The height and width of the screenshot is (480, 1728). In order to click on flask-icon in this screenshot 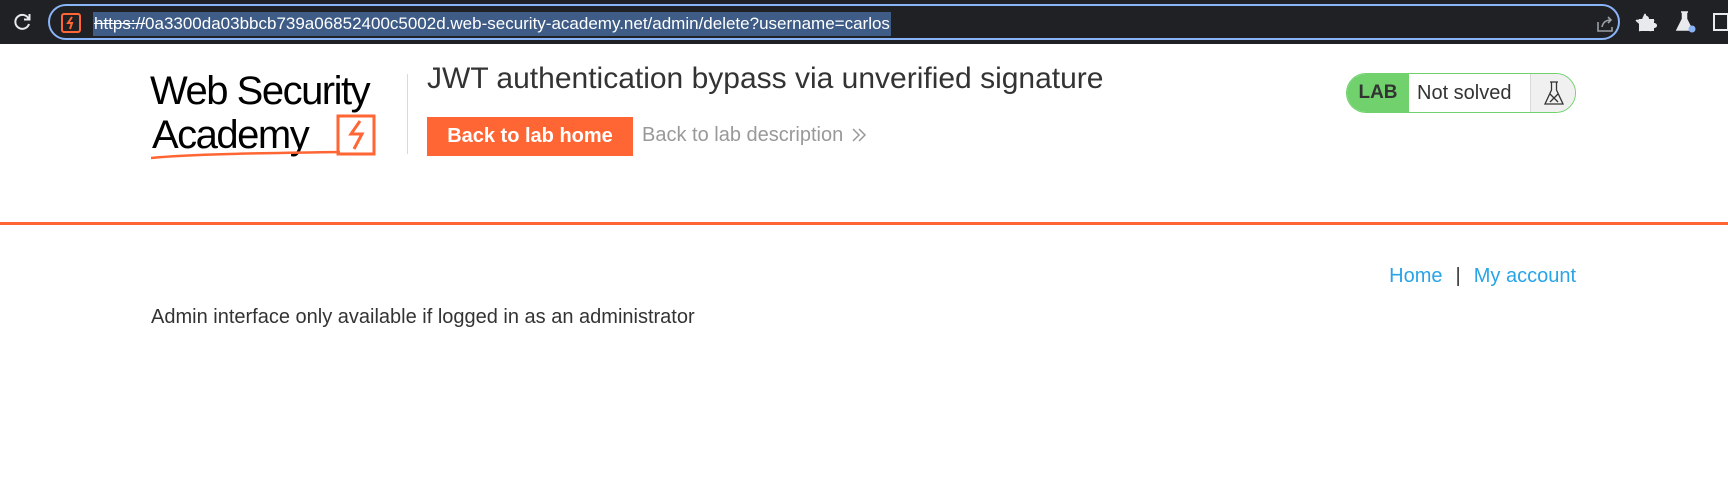, I will do `click(1553, 93)`.